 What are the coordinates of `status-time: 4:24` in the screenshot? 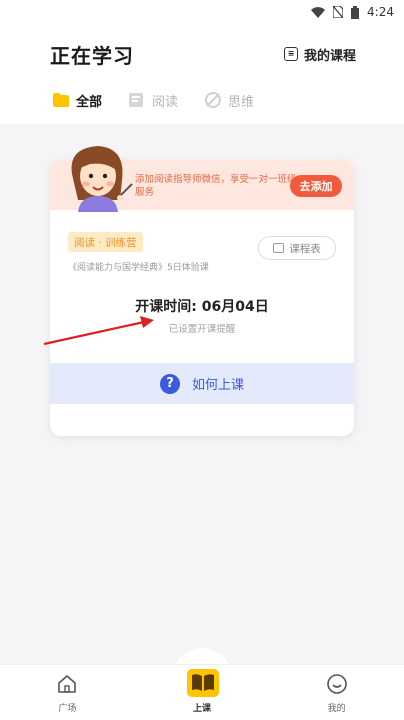 It's located at (380, 12).